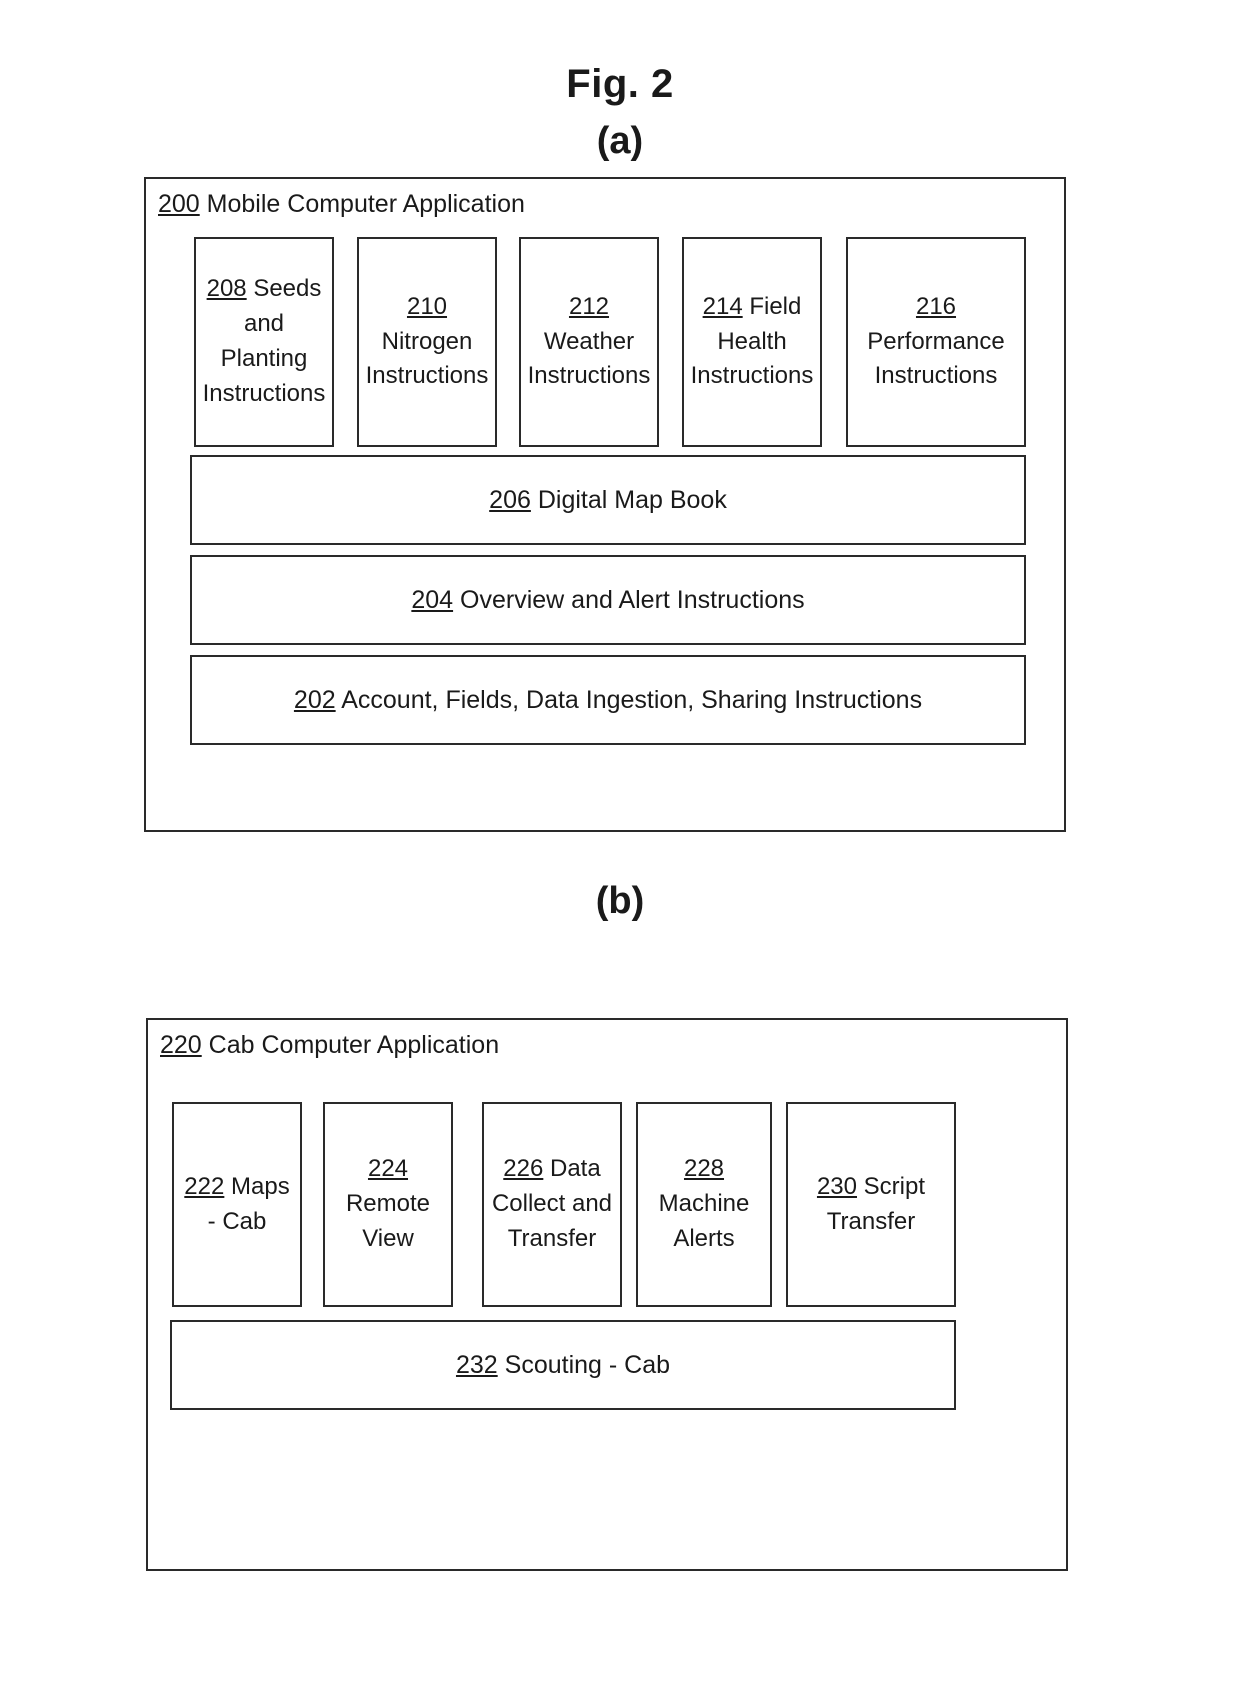 This screenshot has height=1695, width=1240. I want to click on cab-tile-script-transfer: 230 Script Transfer, so click(871, 1204).